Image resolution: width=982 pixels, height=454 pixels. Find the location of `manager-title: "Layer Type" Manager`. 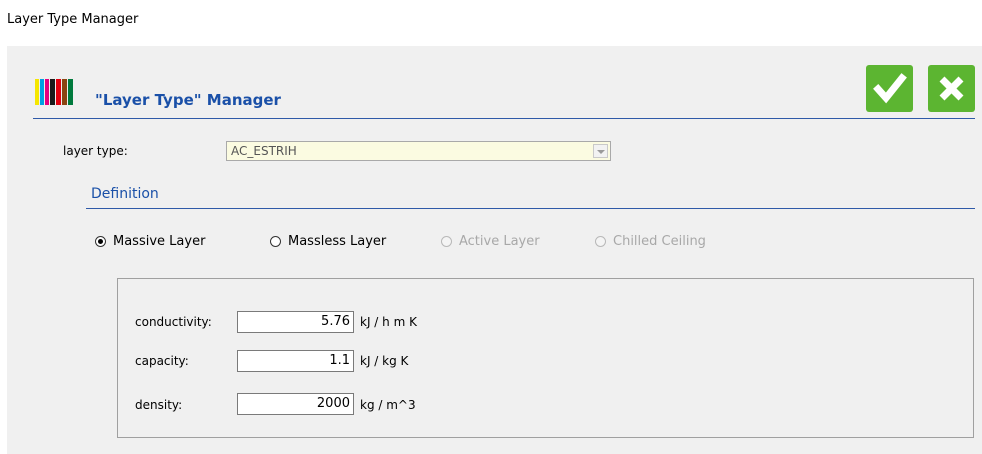

manager-title: "Layer Type" Manager is located at coordinates (188, 100).